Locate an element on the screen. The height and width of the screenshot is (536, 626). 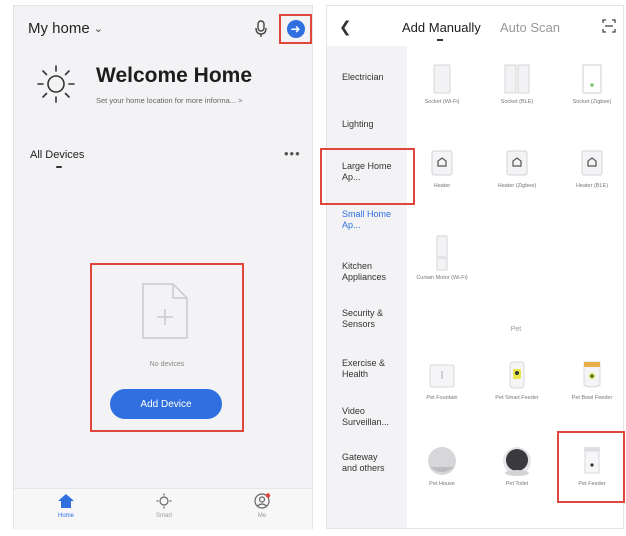
device-label: Pet Fountain is located at coordinates (442, 398).